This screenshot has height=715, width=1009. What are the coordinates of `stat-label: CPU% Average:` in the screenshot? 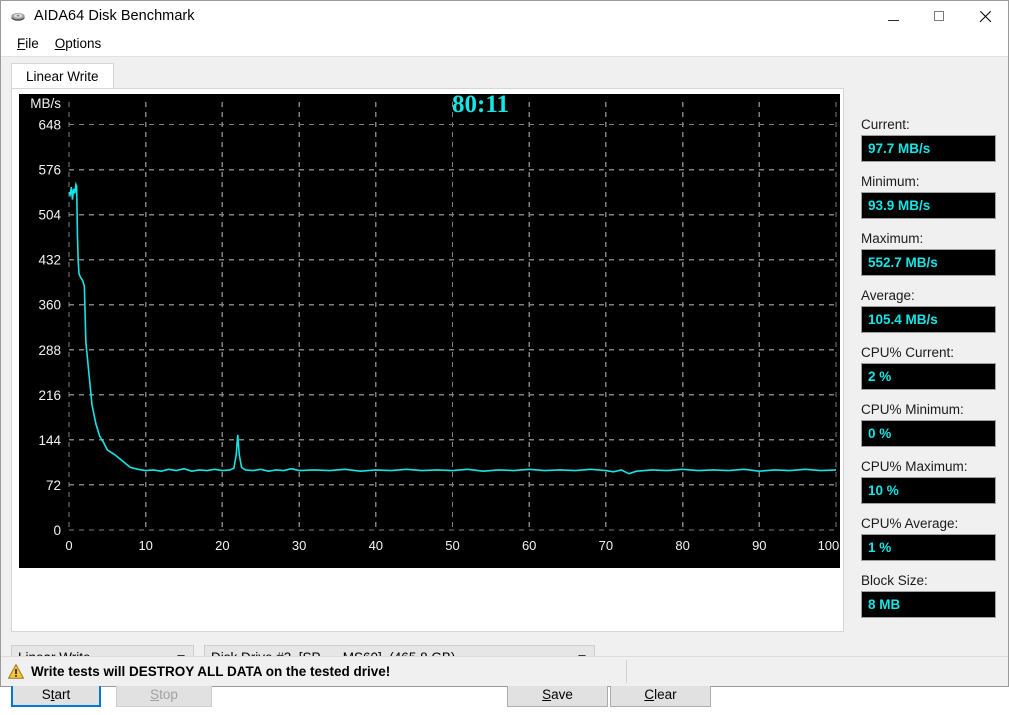 It's located at (910, 523).